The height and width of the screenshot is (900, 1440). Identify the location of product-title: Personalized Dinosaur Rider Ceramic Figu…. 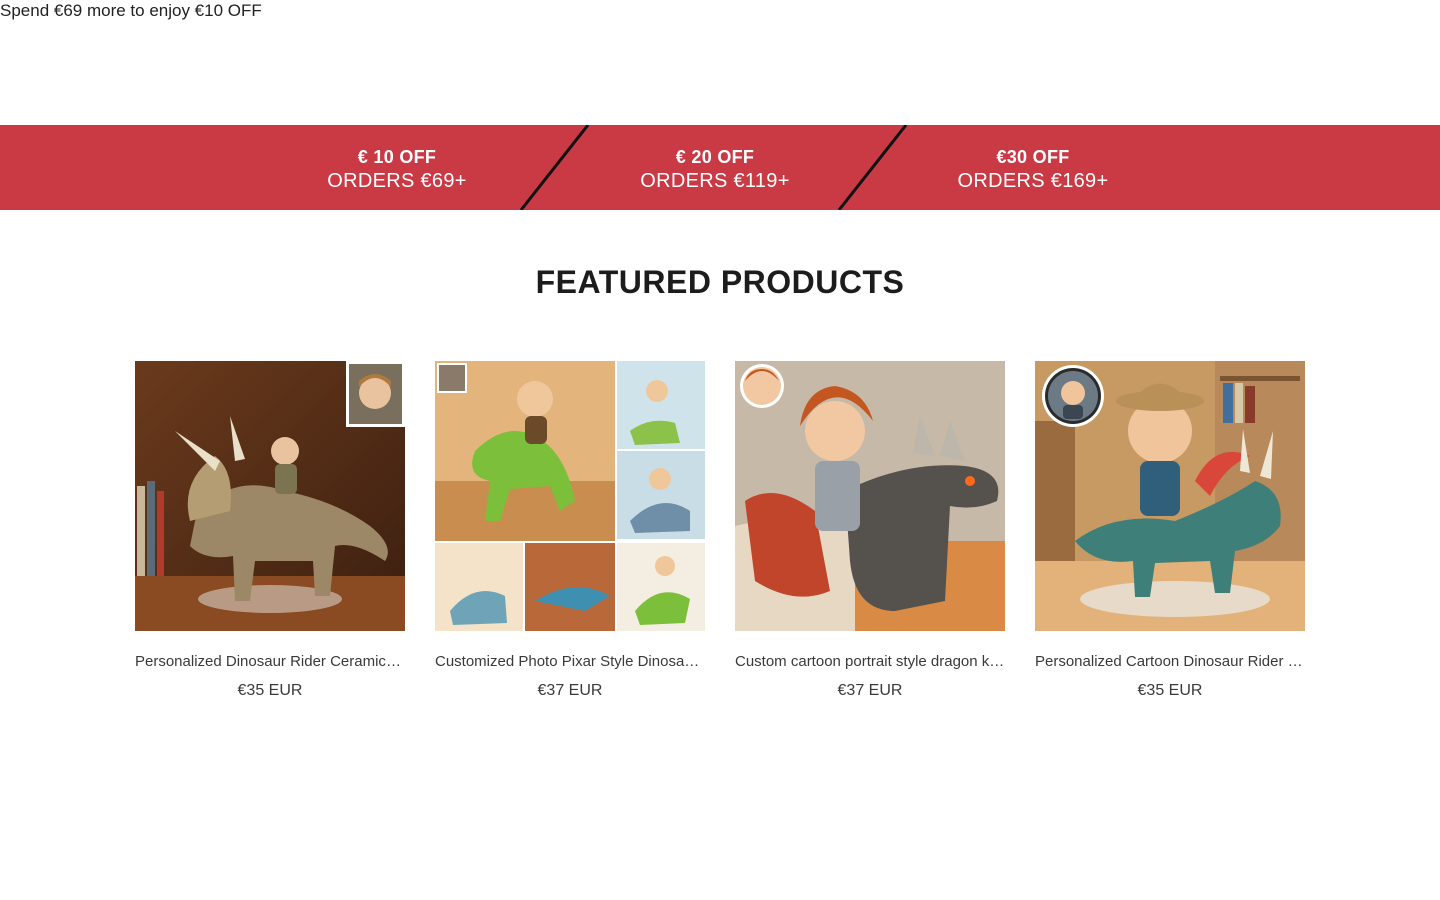
(270, 662).